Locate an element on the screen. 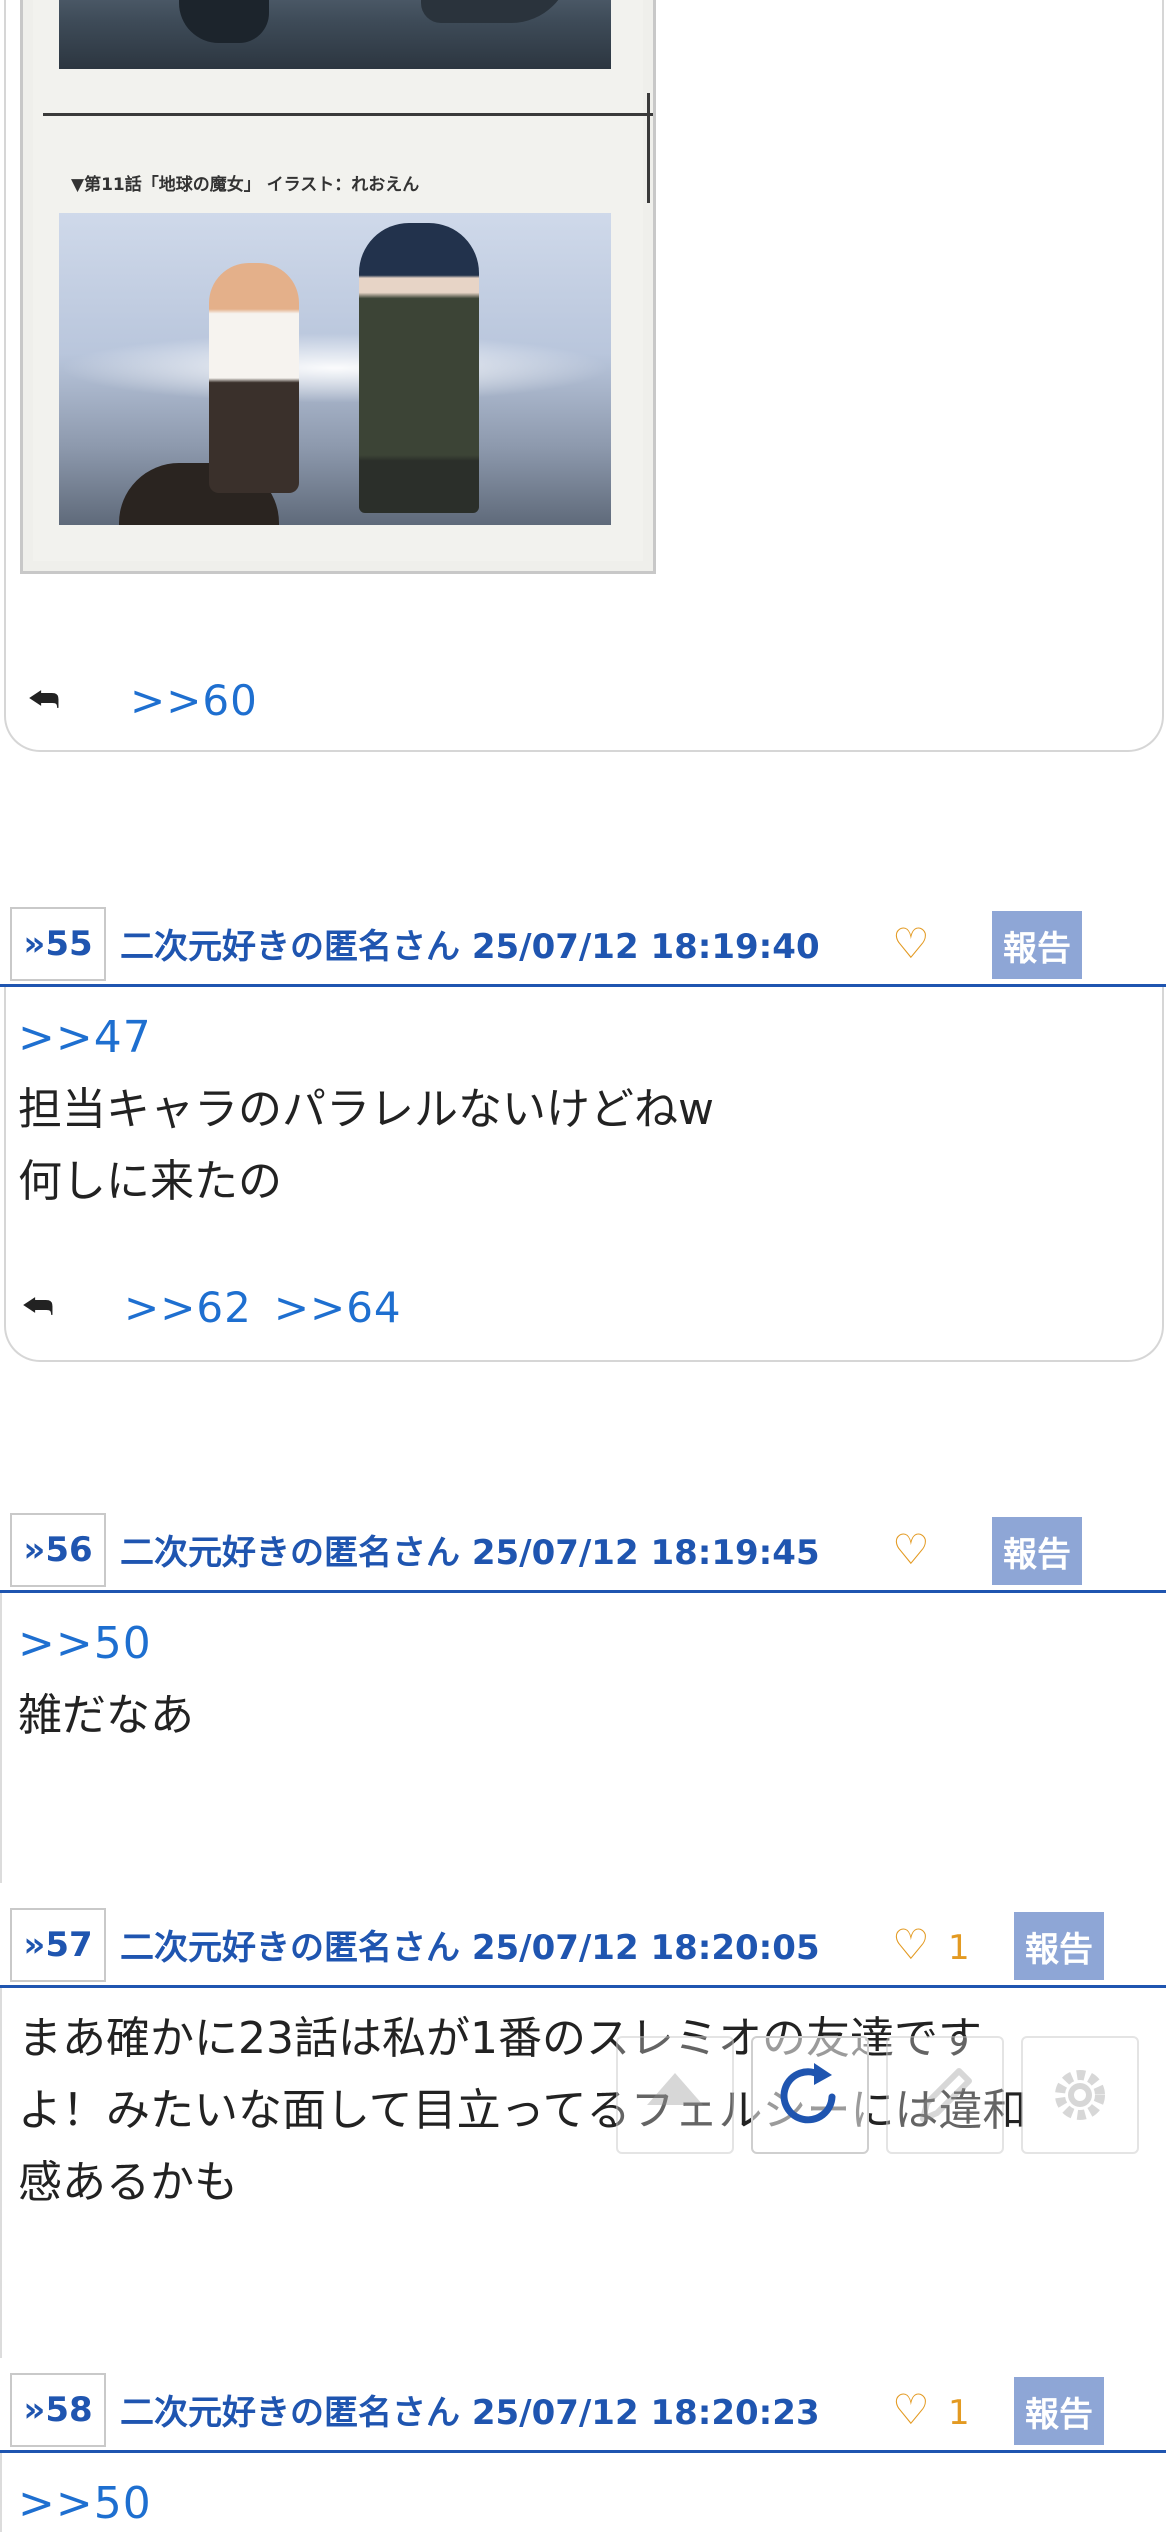 This screenshot has width=1170, height=2540. settings-button is located at coordinates (1080, 2095).